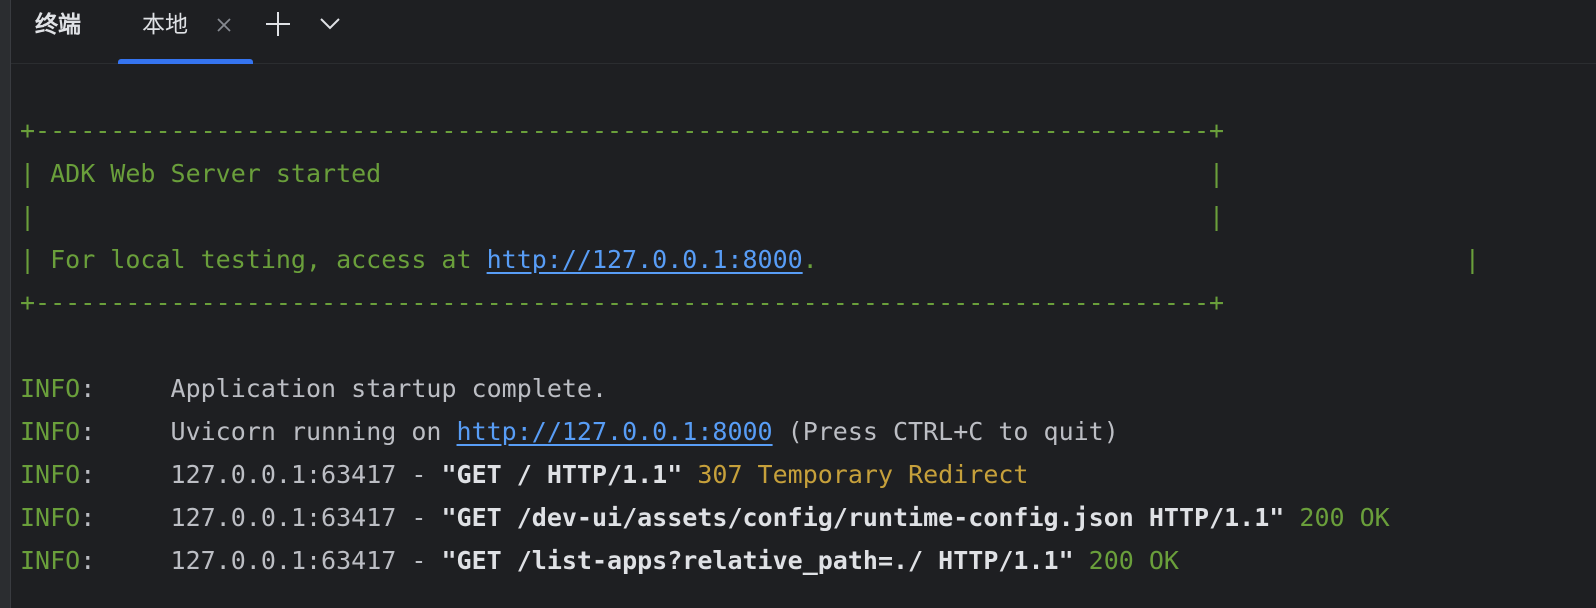  Describe the element at coordinates (803, 32) in the screenshot. I see `terminal-tab-bar: 终端 本地` at that location.